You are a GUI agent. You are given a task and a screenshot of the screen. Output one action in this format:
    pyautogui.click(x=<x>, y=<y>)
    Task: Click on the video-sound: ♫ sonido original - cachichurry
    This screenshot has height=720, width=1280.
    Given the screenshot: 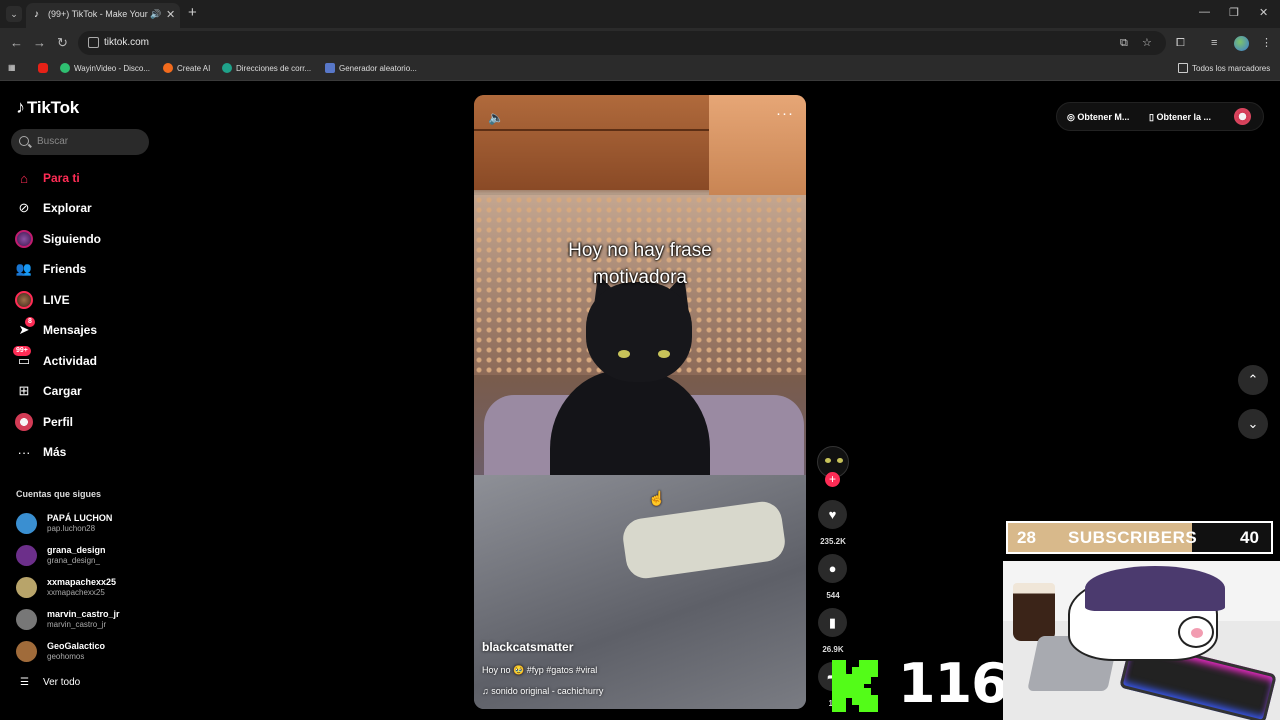 What is the action you would take?
    pyautogui.click(x=542, y=691)
    